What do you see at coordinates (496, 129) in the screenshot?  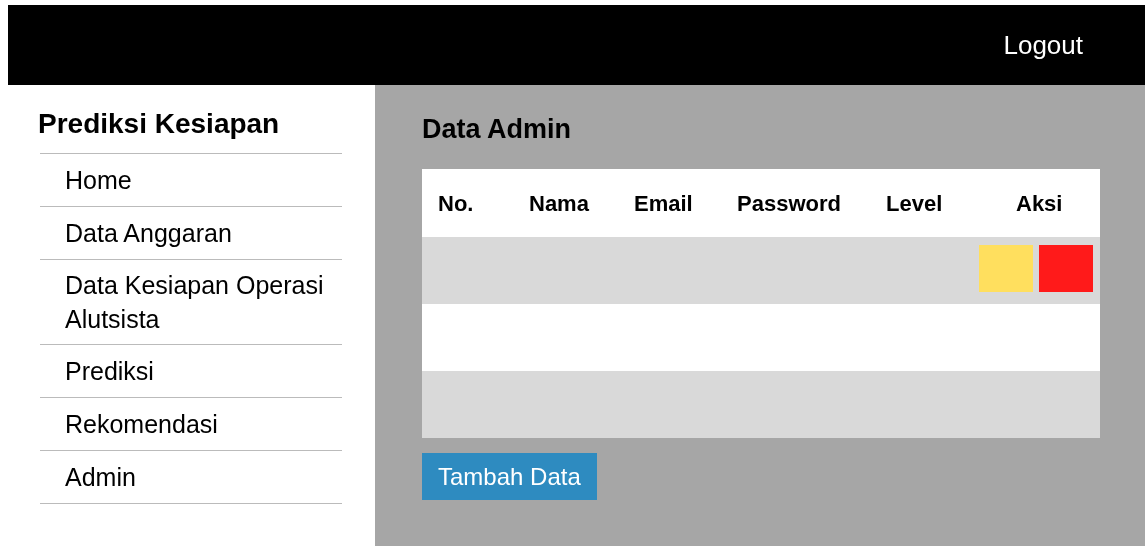 I see `page-title: Data Admin` at bounding box center [496, 129].